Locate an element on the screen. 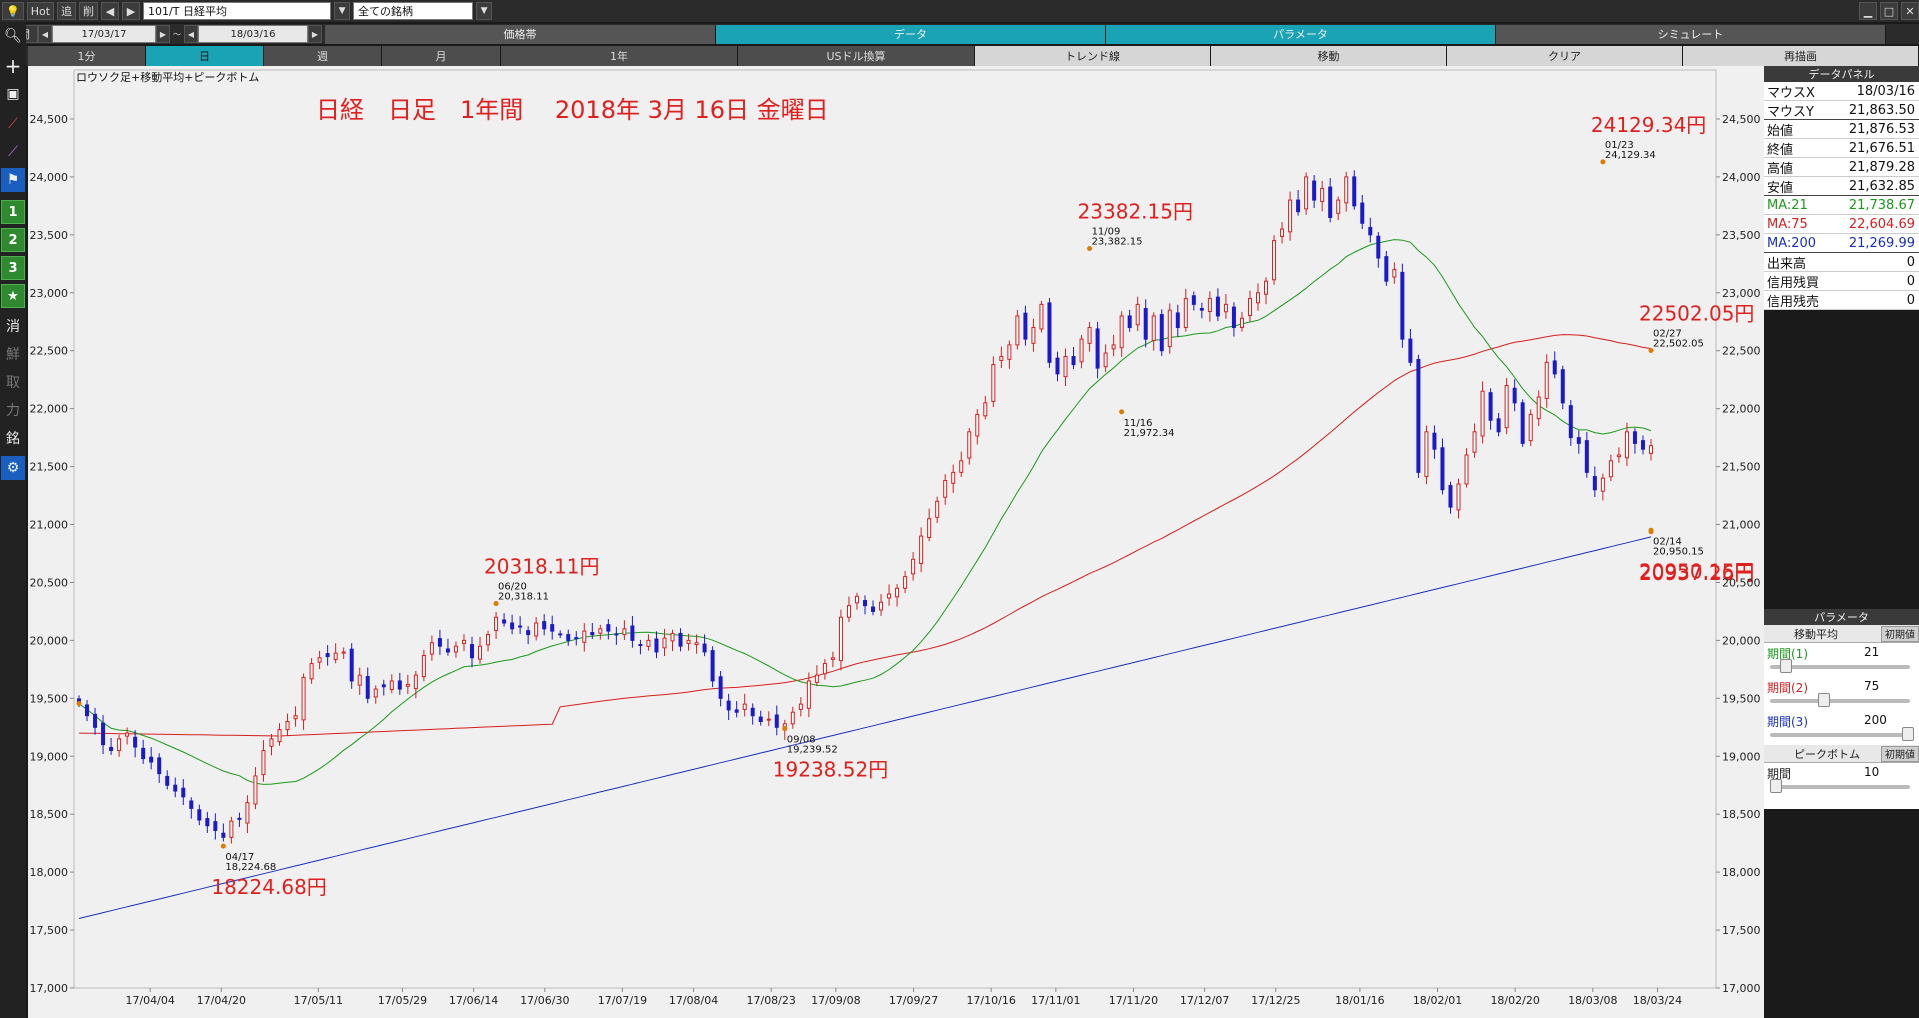 This screenshot has width=1919, height=1018. ma-period-1-value: 21 is located at coordinates (1871, 652).